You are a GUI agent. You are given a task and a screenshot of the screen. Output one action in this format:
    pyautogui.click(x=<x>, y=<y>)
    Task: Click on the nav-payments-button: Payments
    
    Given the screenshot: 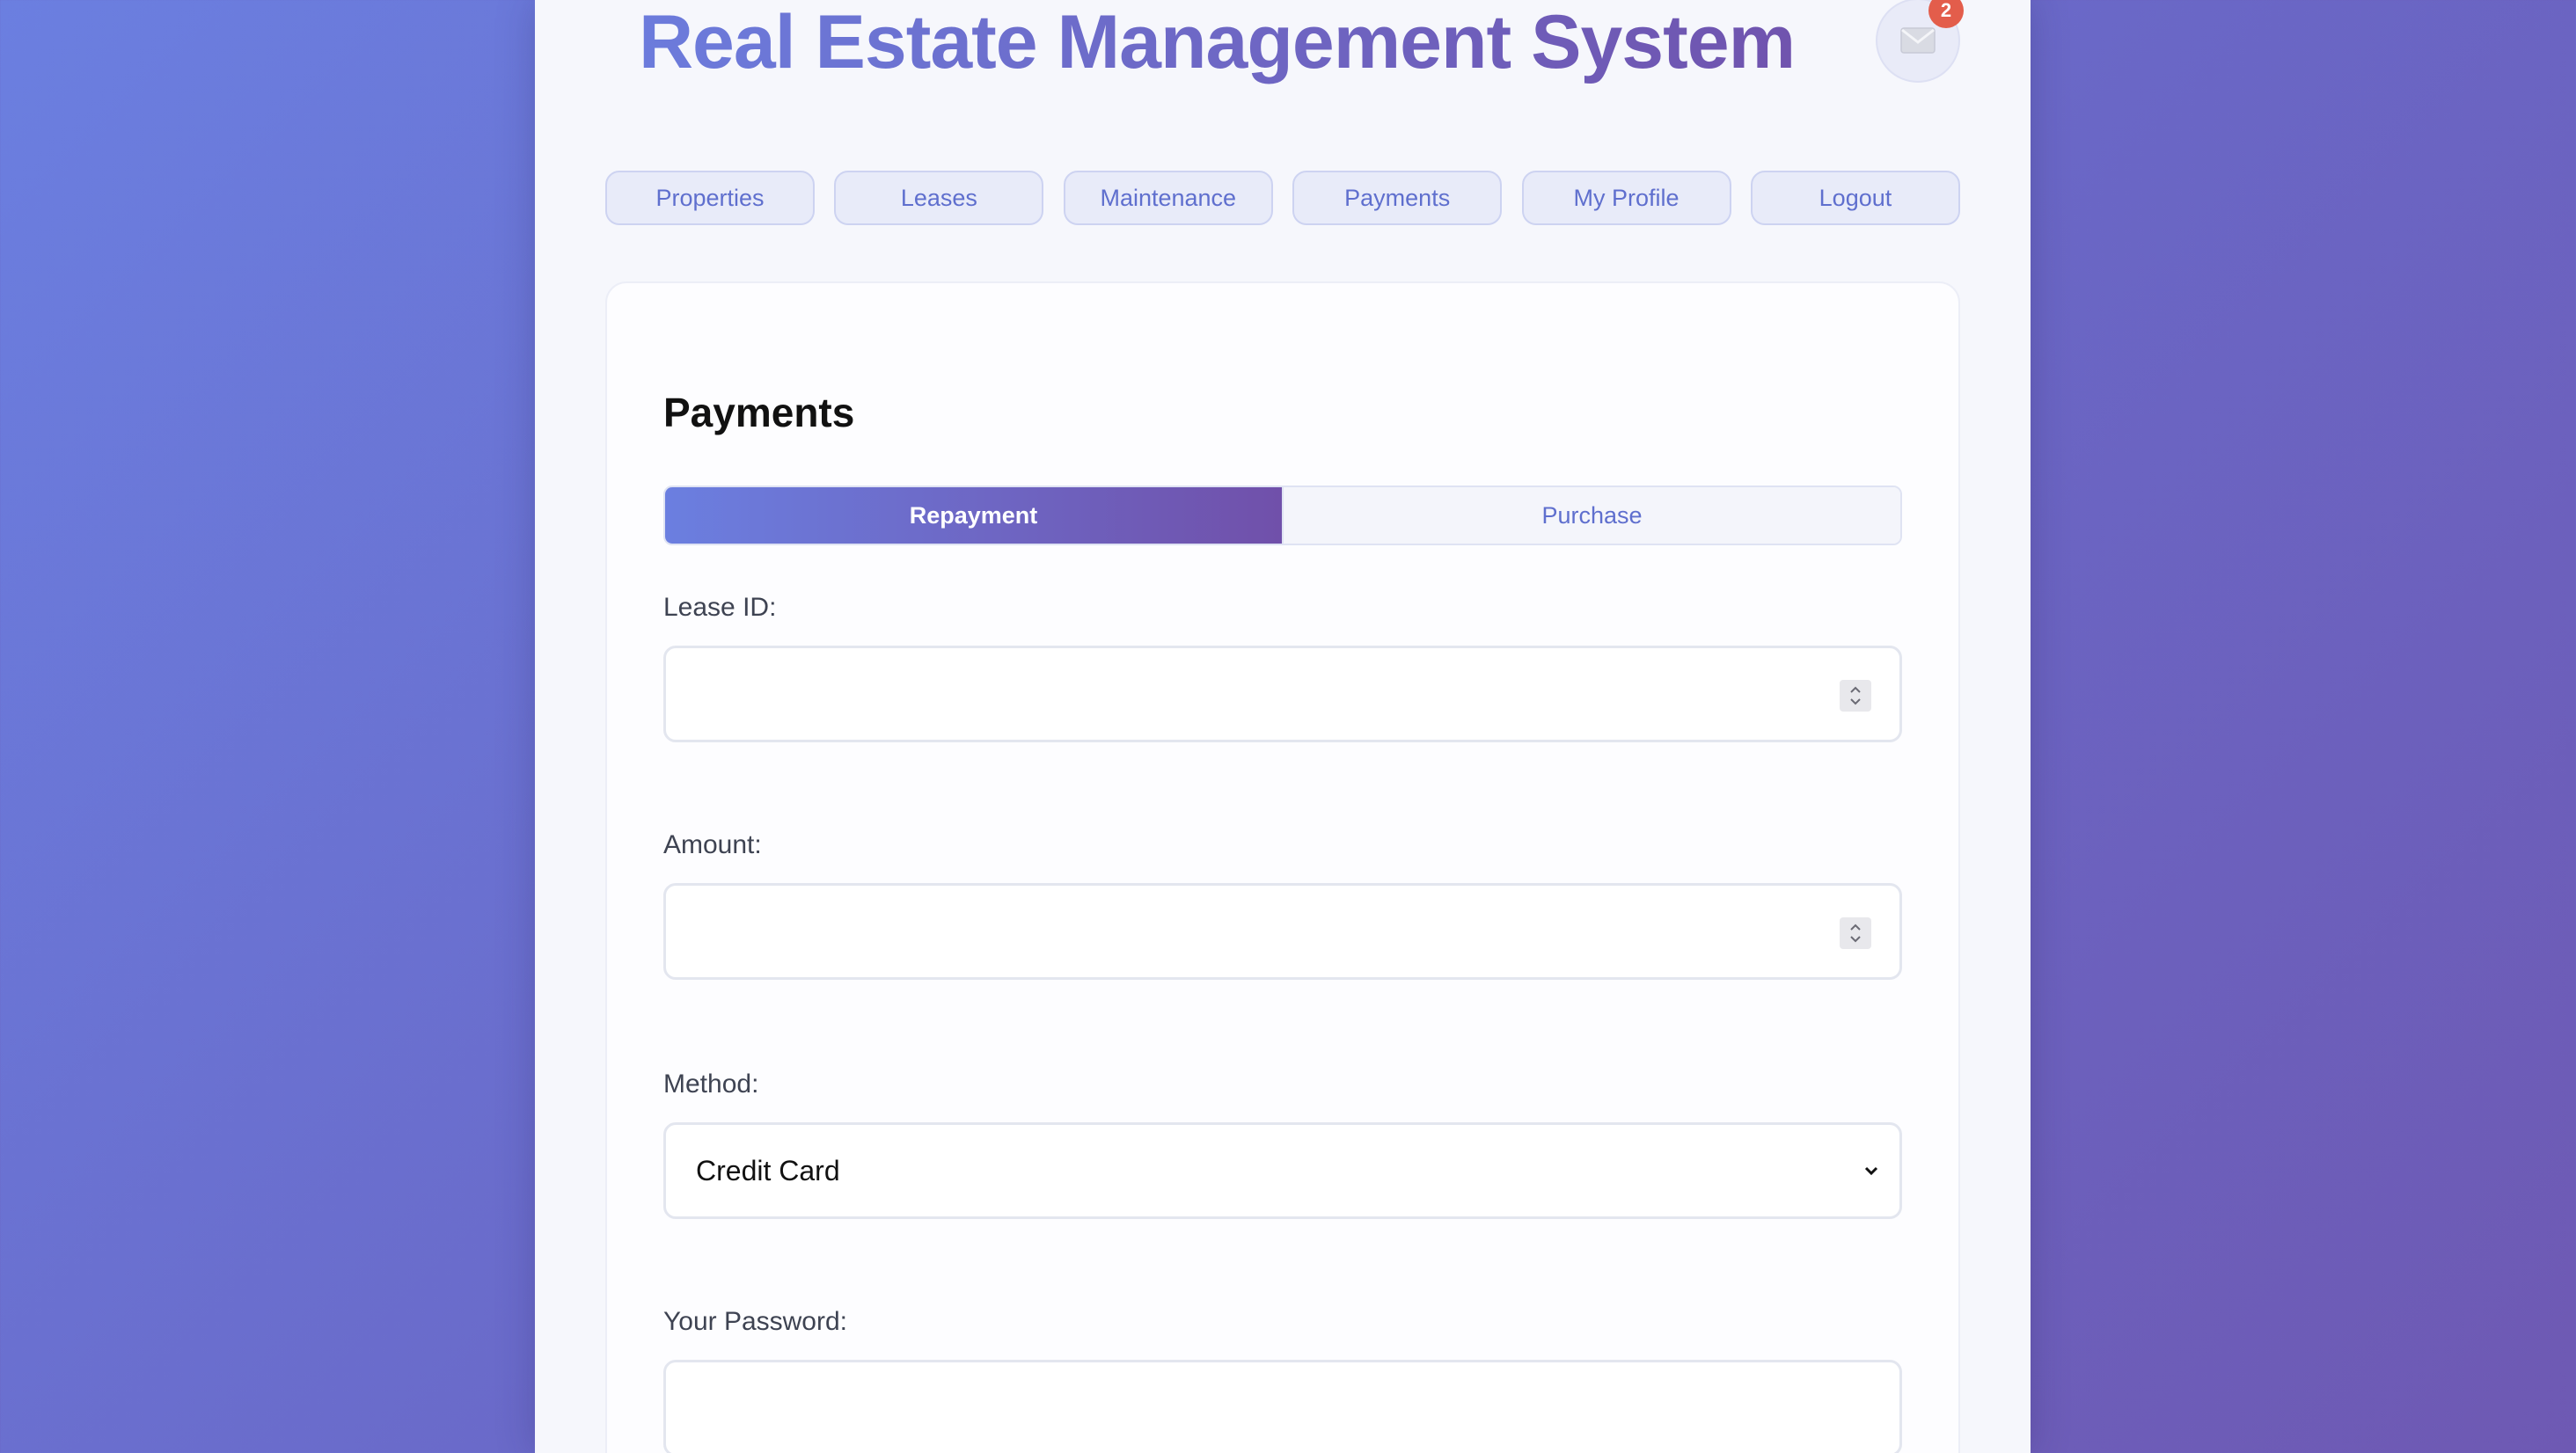 What is the action you would take?
    pyautogui.click(x=1397, y=198)
    